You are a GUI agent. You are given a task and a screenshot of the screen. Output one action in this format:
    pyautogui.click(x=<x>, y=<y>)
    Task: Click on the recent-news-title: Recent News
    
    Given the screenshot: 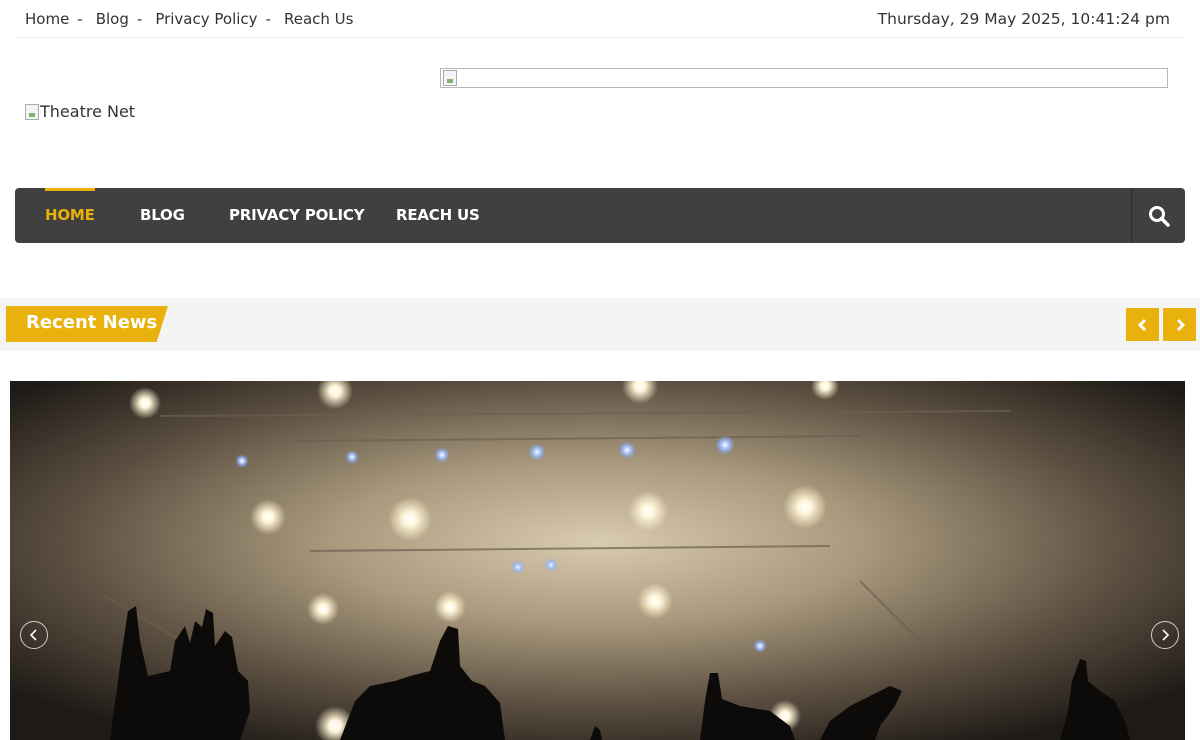 What is the action you would take?
    pyautogui.click(x=92, y=322)
    